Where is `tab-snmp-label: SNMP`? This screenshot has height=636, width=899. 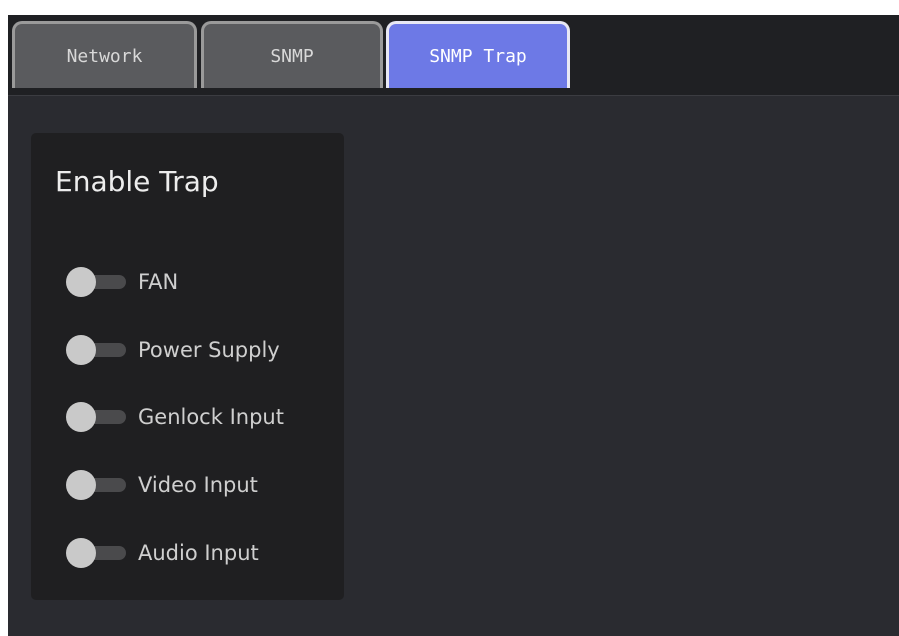
tab-snmp-label: SNMP is located at coordinates (292, 56).